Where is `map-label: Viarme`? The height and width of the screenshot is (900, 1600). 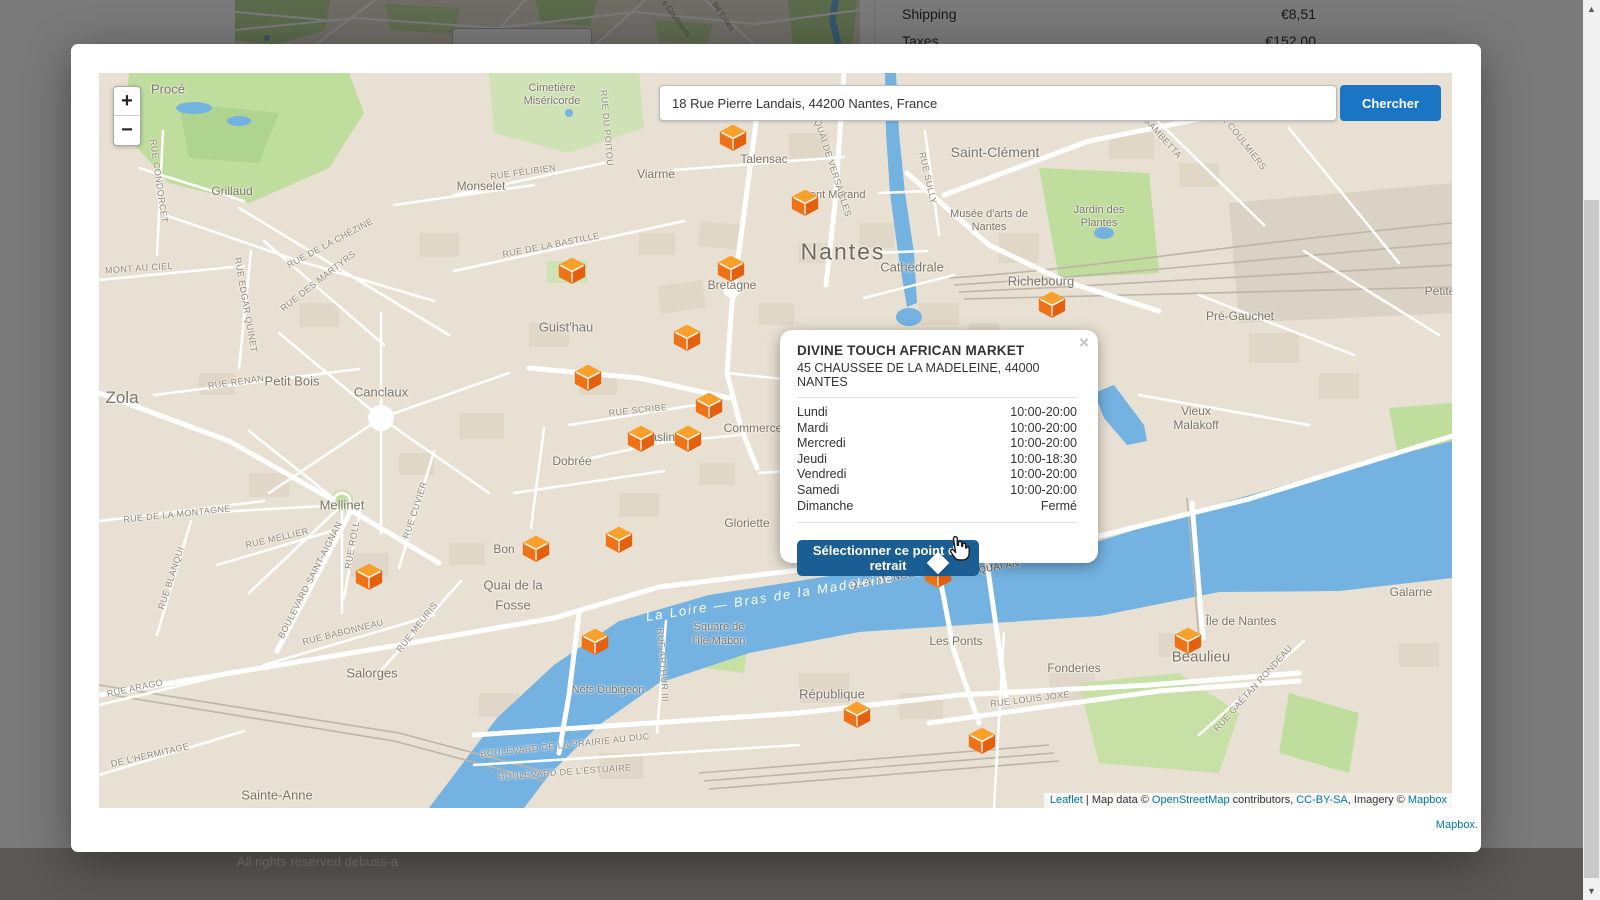
map-label: Viarme is located at coordinates (656, 174).